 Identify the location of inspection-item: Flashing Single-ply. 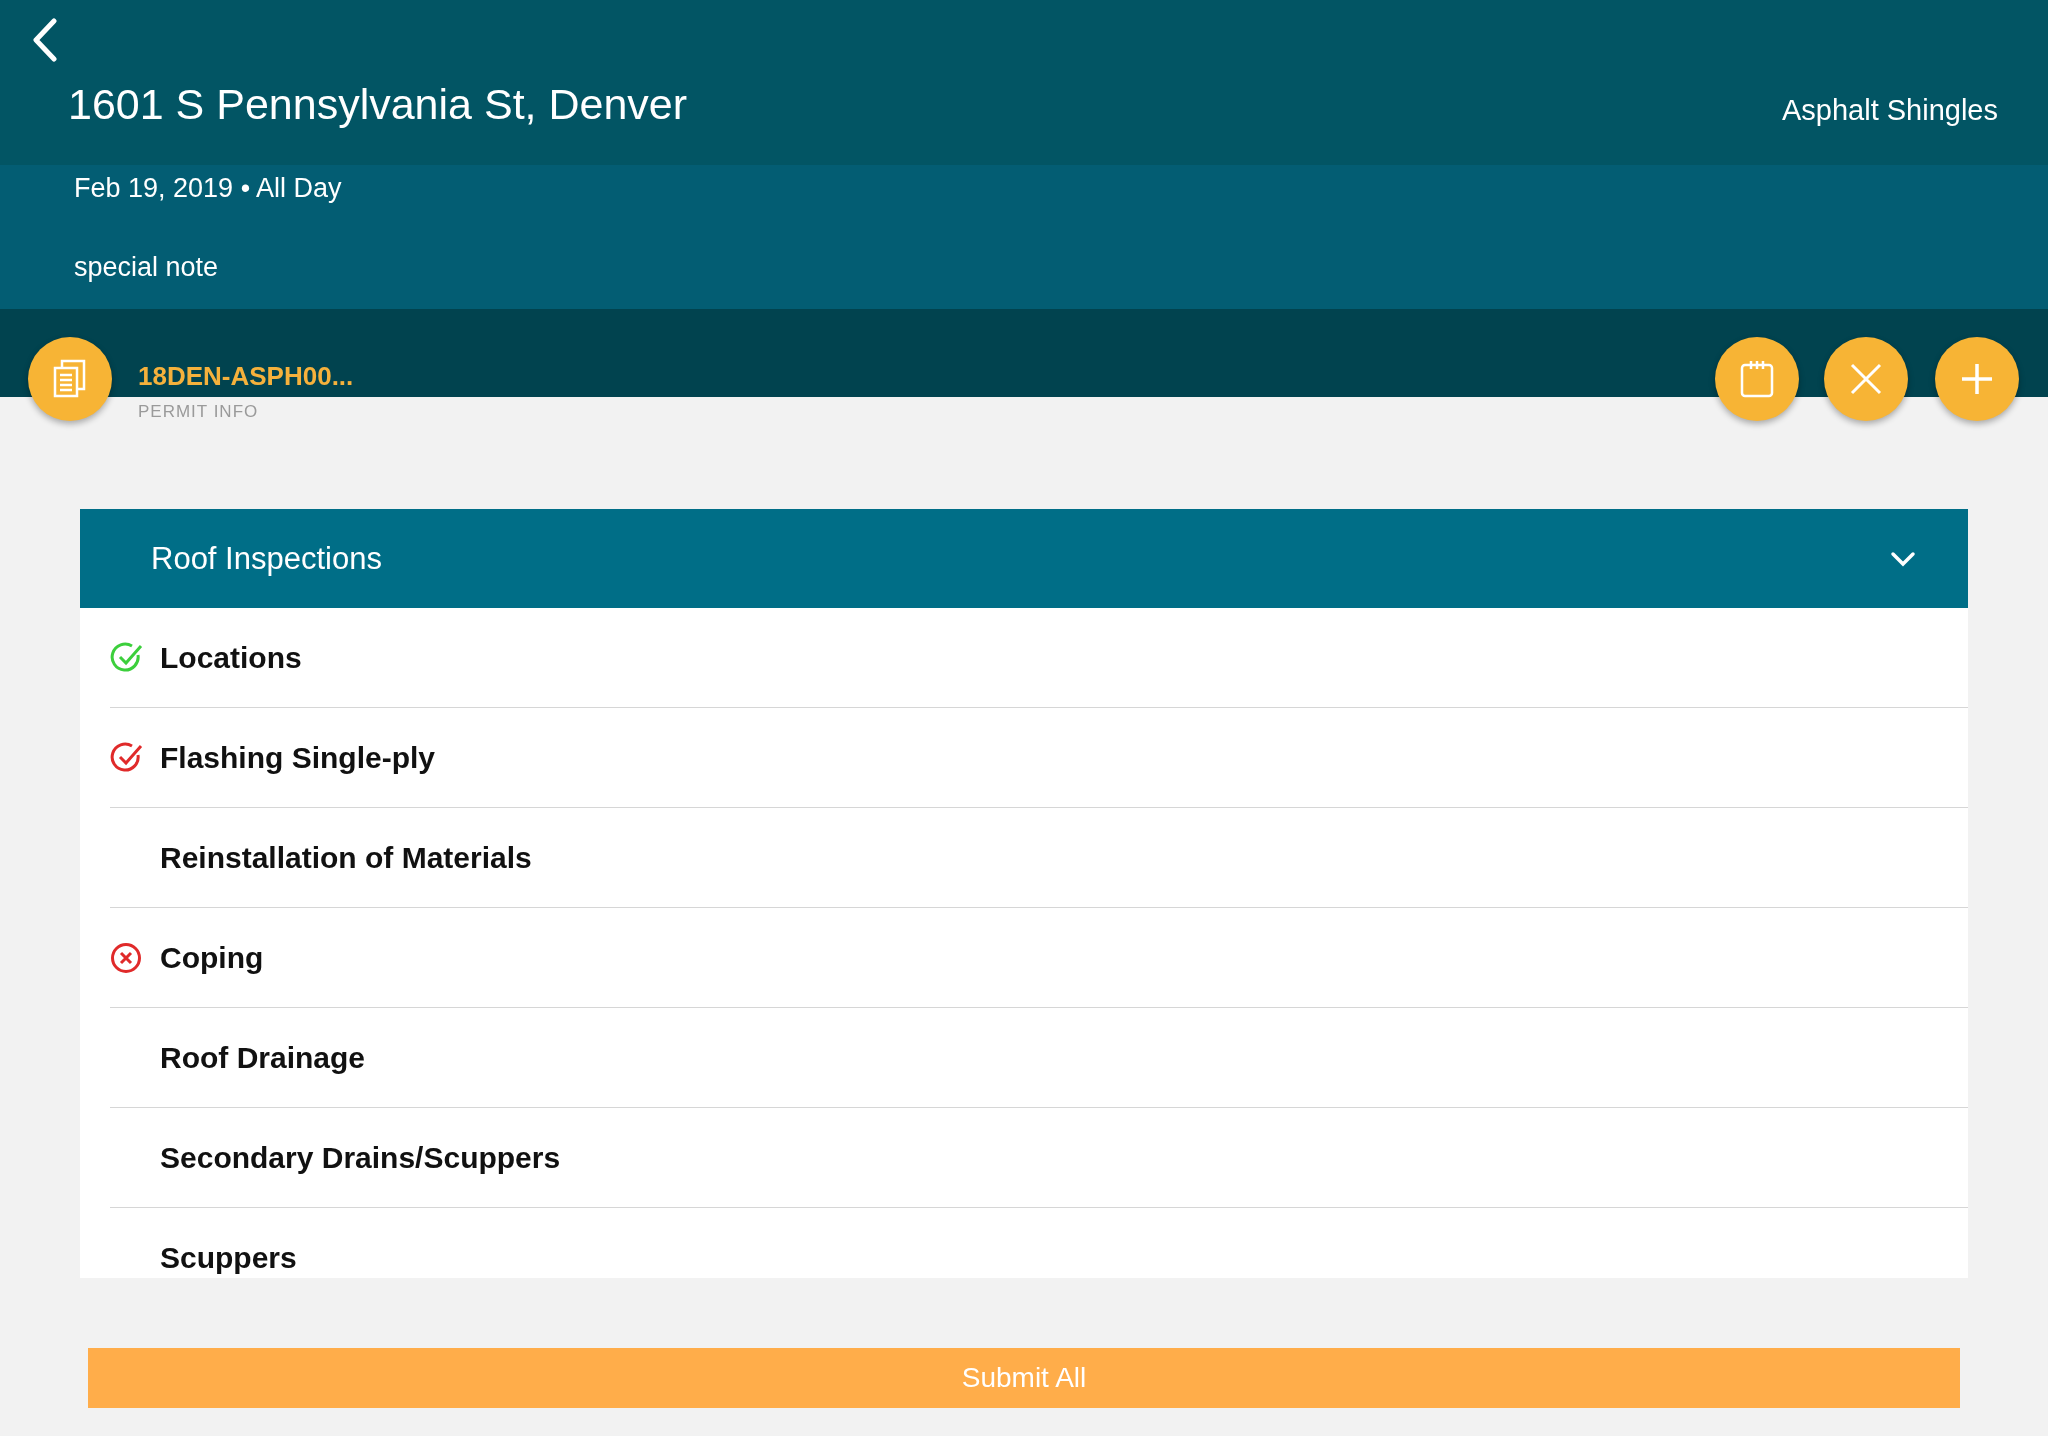
(298, 757).